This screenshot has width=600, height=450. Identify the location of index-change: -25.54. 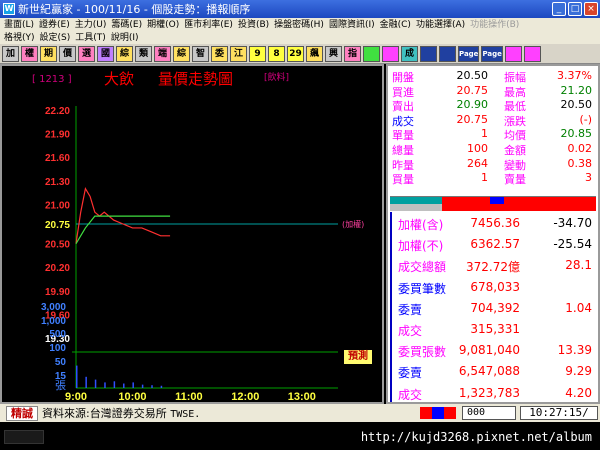
(572, 244).